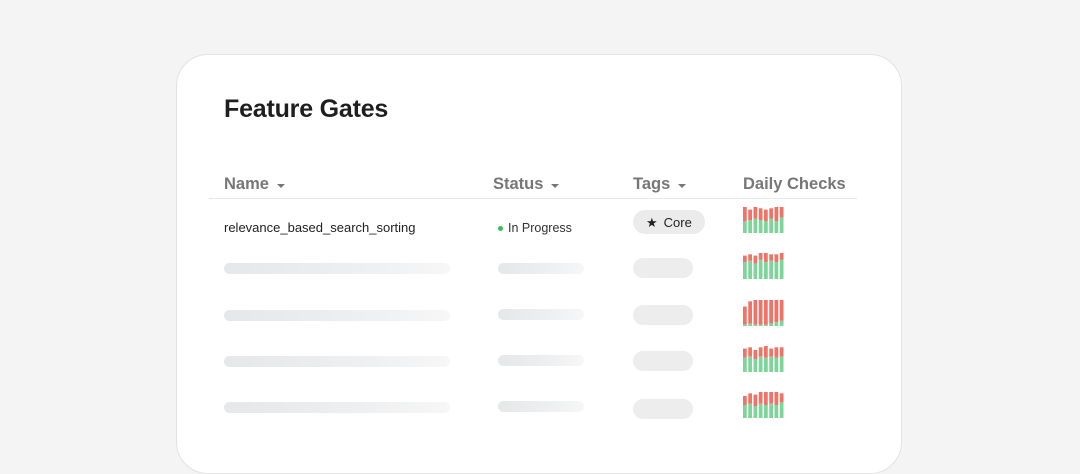  I want to click on column-header-daily-checks: Daily Checks, so click(794, 184).